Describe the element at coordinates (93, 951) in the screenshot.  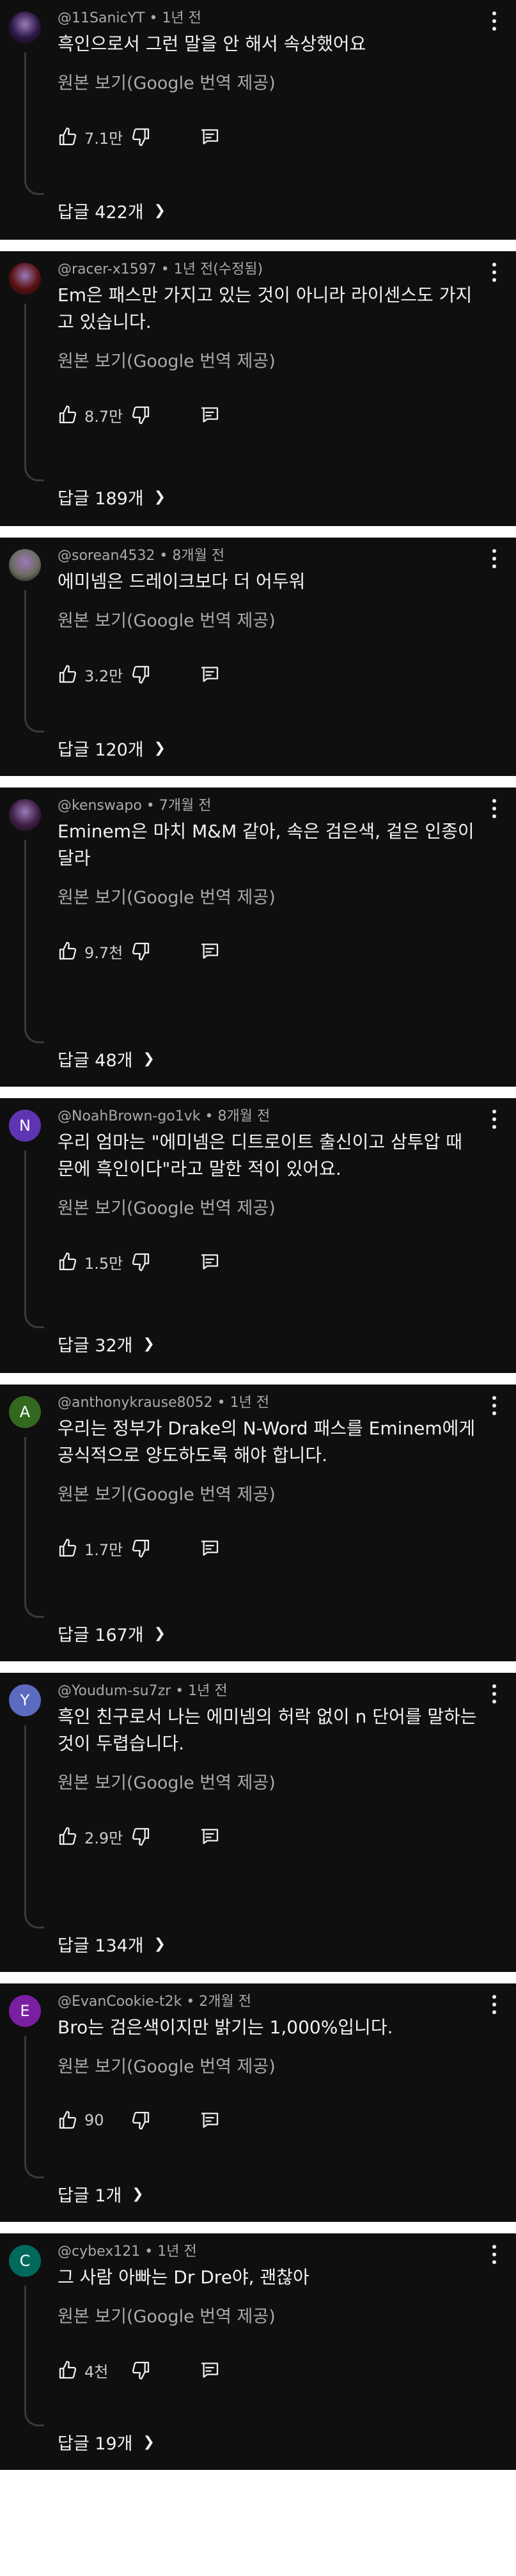
I see `like-button: 9.7천` at that location.